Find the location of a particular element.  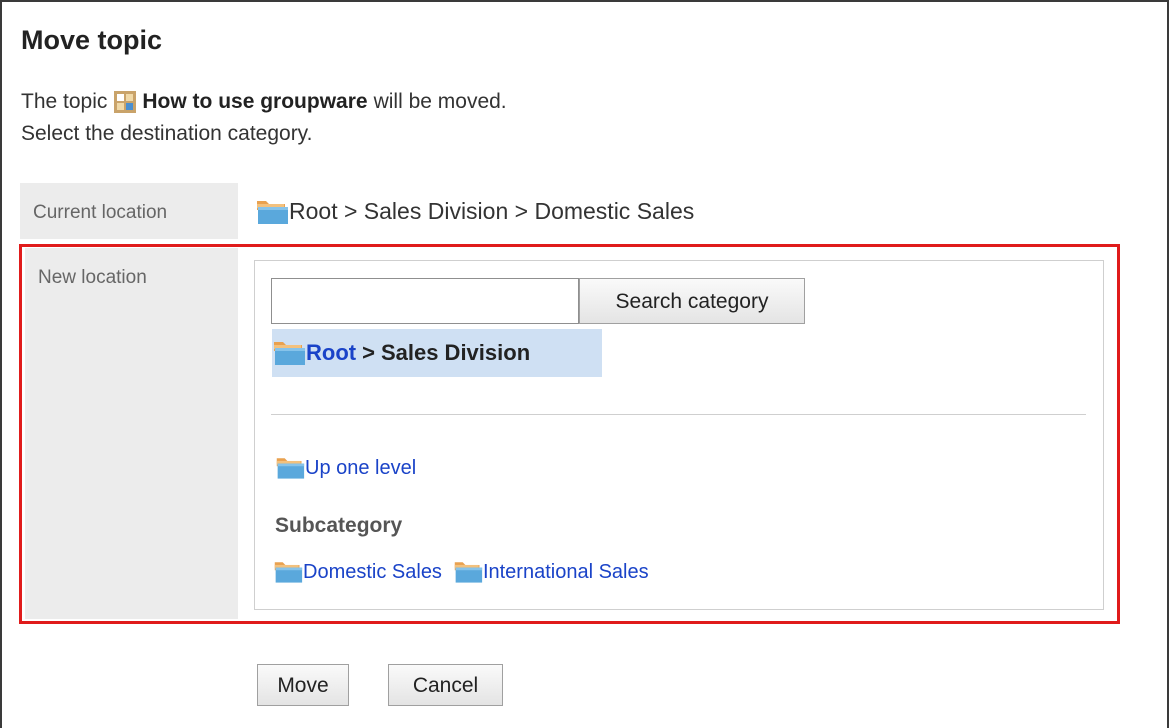

page-title: Move topic is located at coordinates (92, 40).